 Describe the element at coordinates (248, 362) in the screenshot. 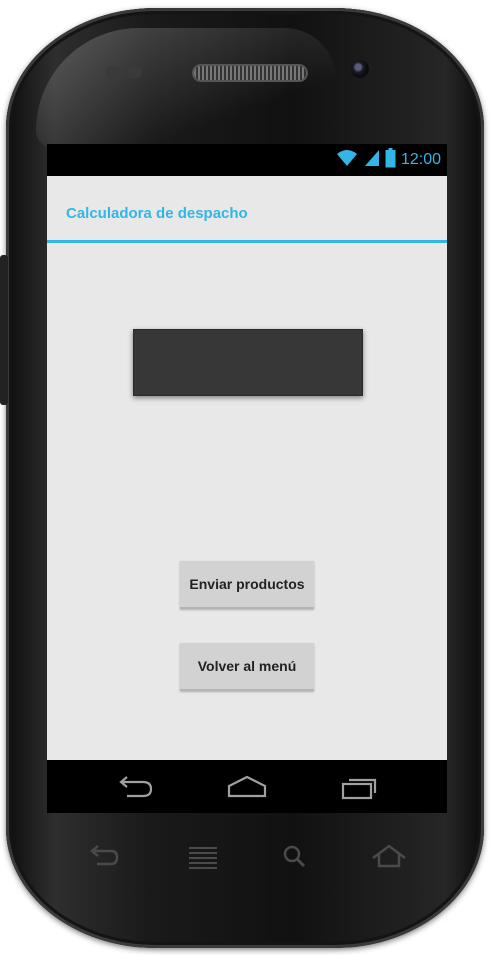

I see `result-display` at that location.